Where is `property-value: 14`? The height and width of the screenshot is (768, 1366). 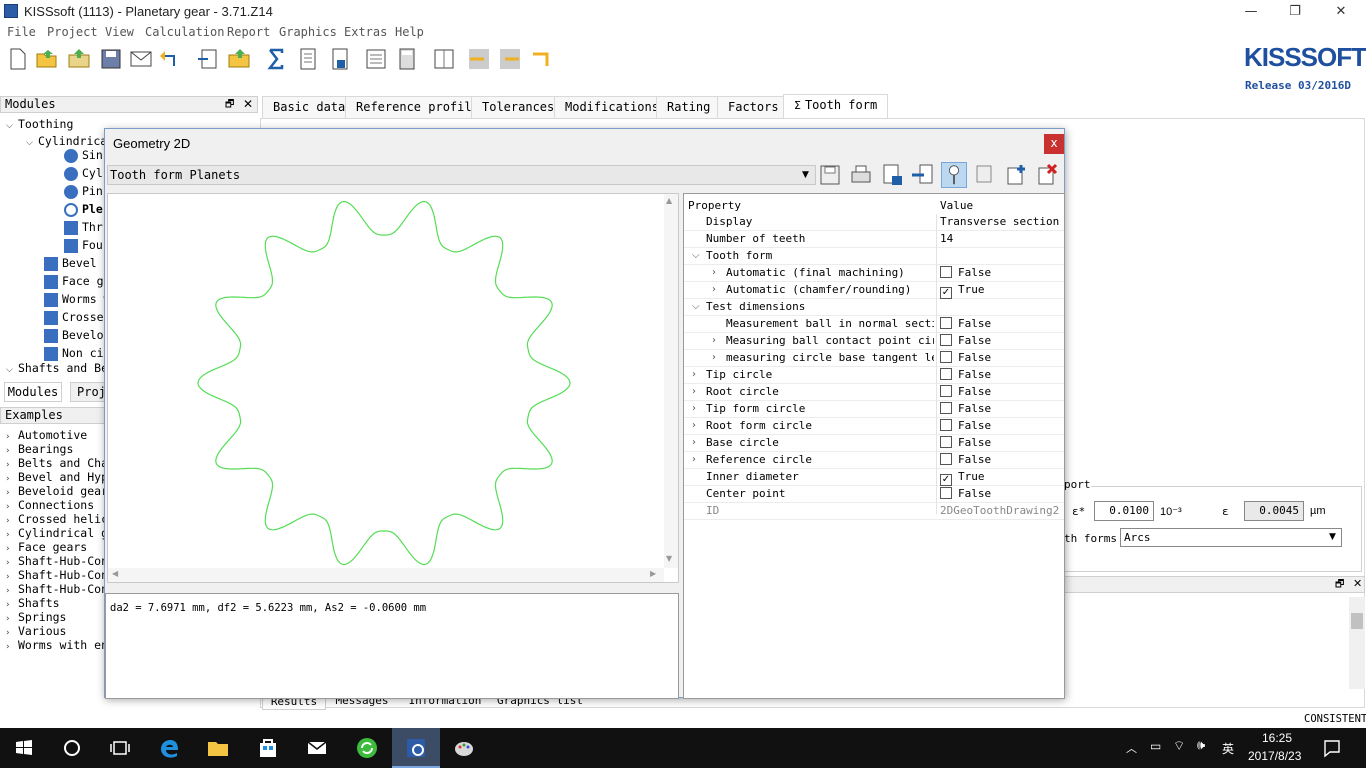 property-value: 14 is located at coordinates (946, 239).